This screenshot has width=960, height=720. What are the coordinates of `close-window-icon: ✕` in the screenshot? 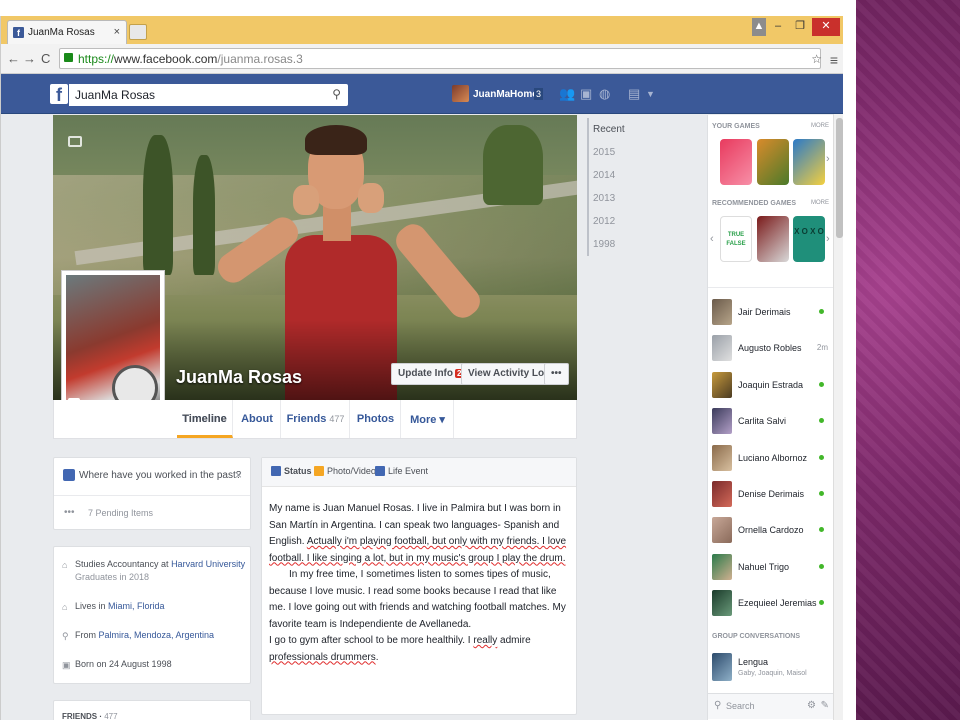 It's located at (826, 27).